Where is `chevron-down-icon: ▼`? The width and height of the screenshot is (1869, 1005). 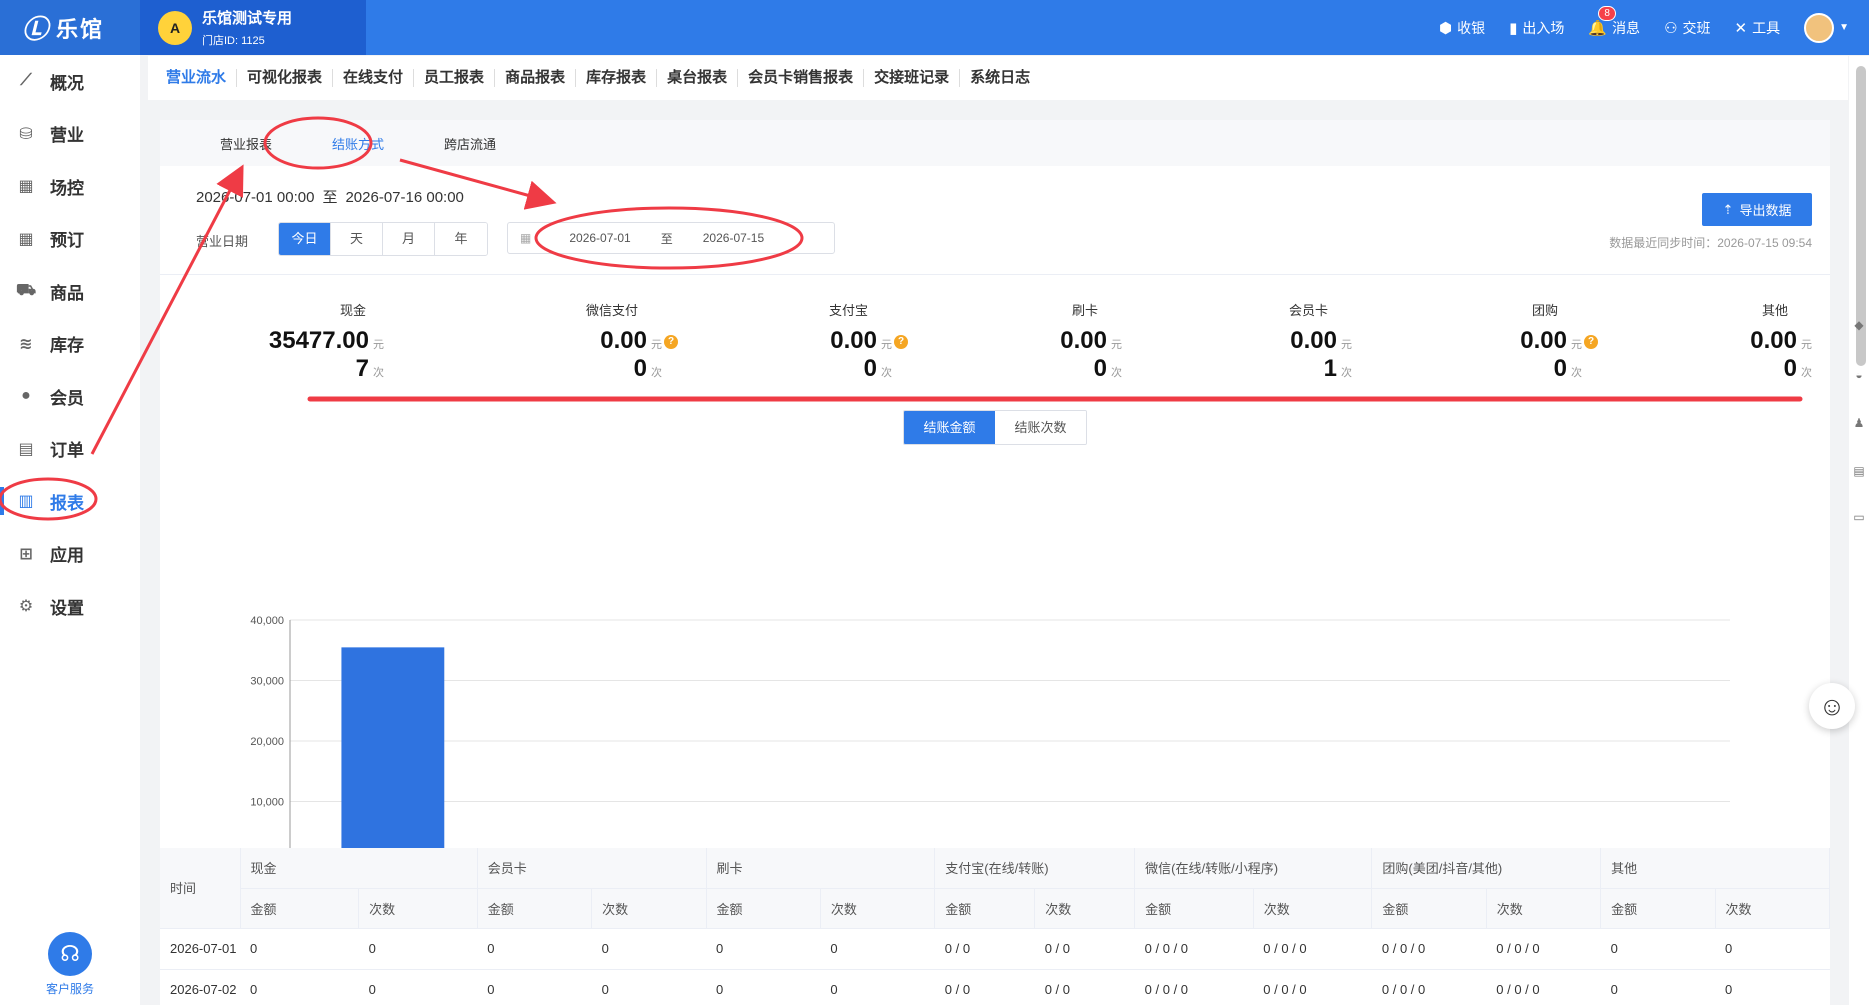
chevron-down-icon: ▼ is located at coordinates (1844, 27).